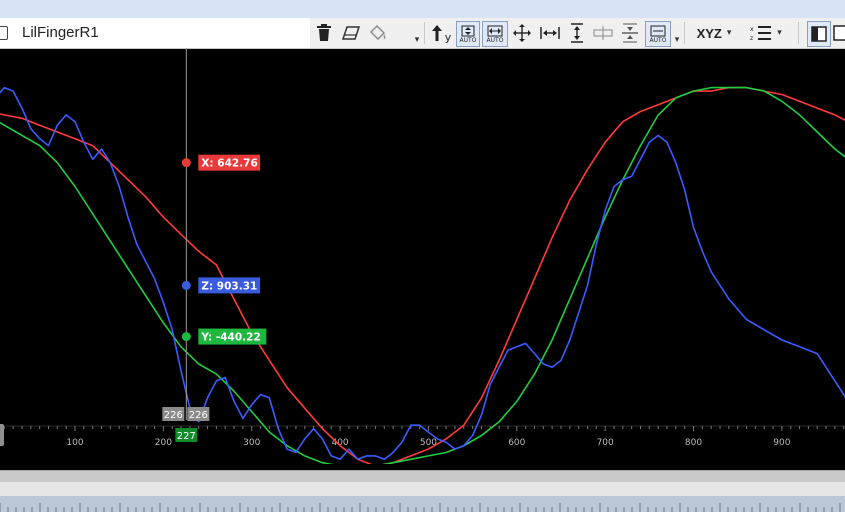  What do you see at coordinates (351, 33) in the screenshot?
I see `eraser-icon` at bounding box center [351, 33].